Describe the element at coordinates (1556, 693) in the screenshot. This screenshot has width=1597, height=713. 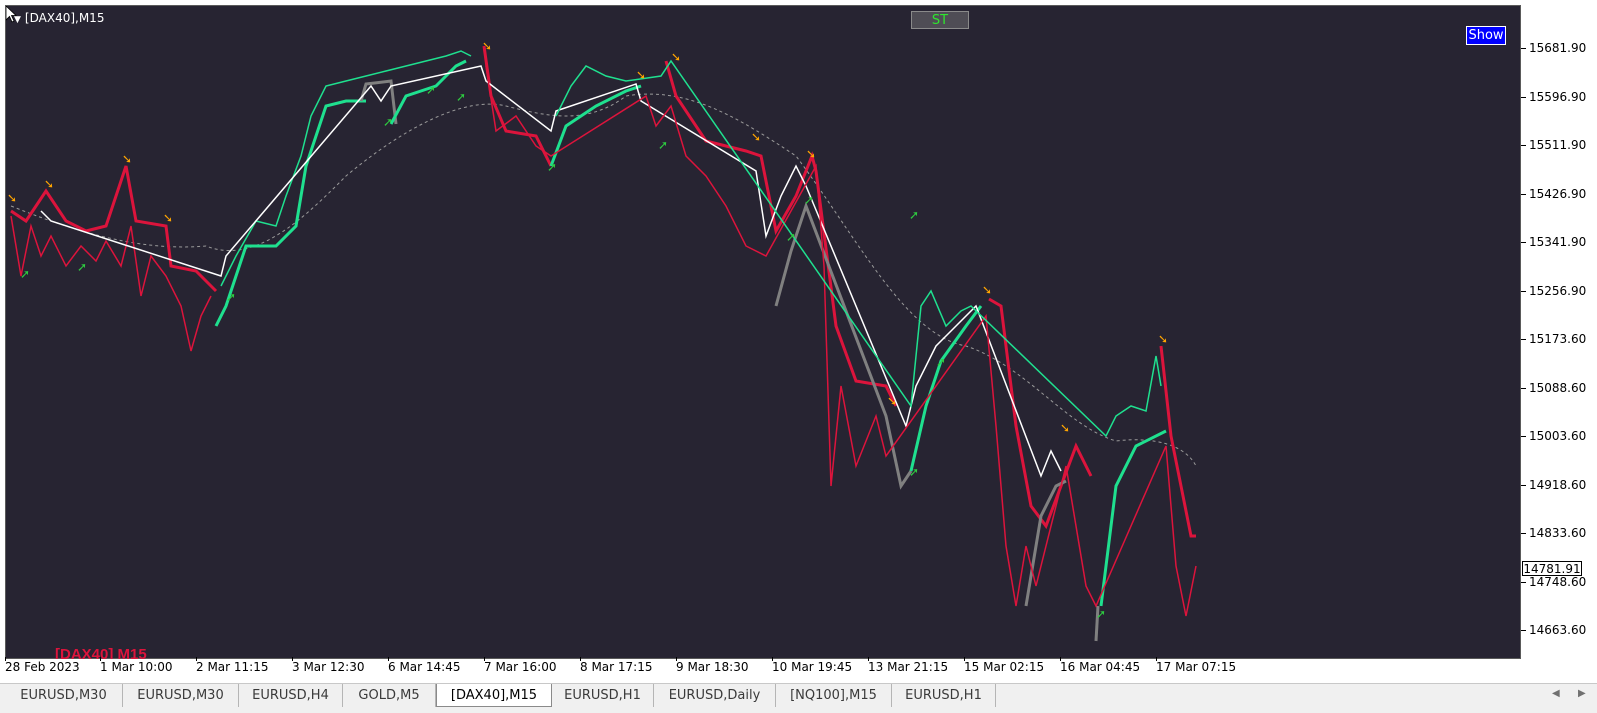
I see `scroll-left-icon: ◀` at that location.